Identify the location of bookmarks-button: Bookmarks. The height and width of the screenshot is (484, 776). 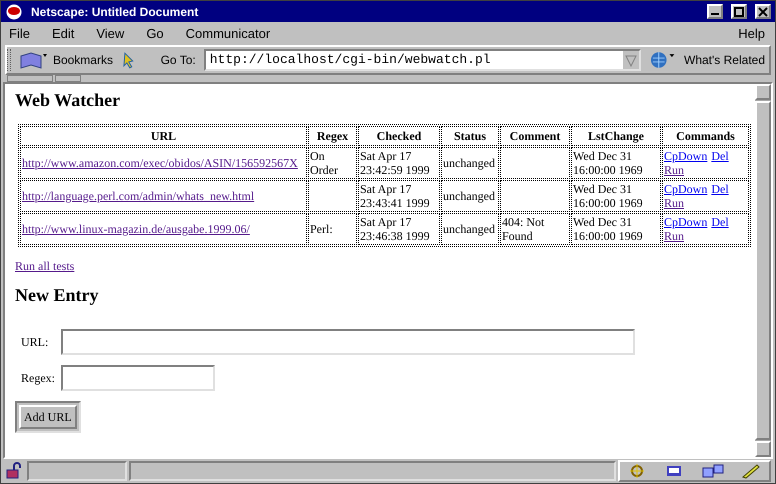
(65, 60).